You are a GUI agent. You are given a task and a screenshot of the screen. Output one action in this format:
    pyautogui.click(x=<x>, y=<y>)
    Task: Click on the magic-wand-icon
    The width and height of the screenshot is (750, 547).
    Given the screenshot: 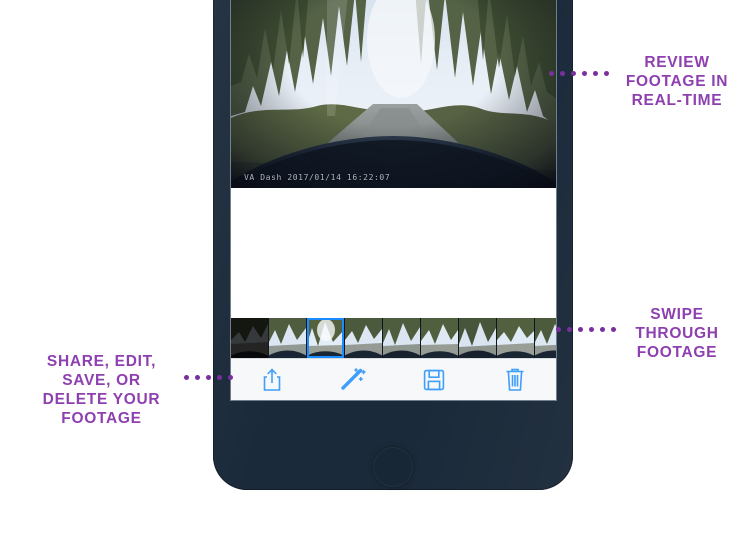 What is the action you would take?
    pyautogui.click(x=353, y=379)
    